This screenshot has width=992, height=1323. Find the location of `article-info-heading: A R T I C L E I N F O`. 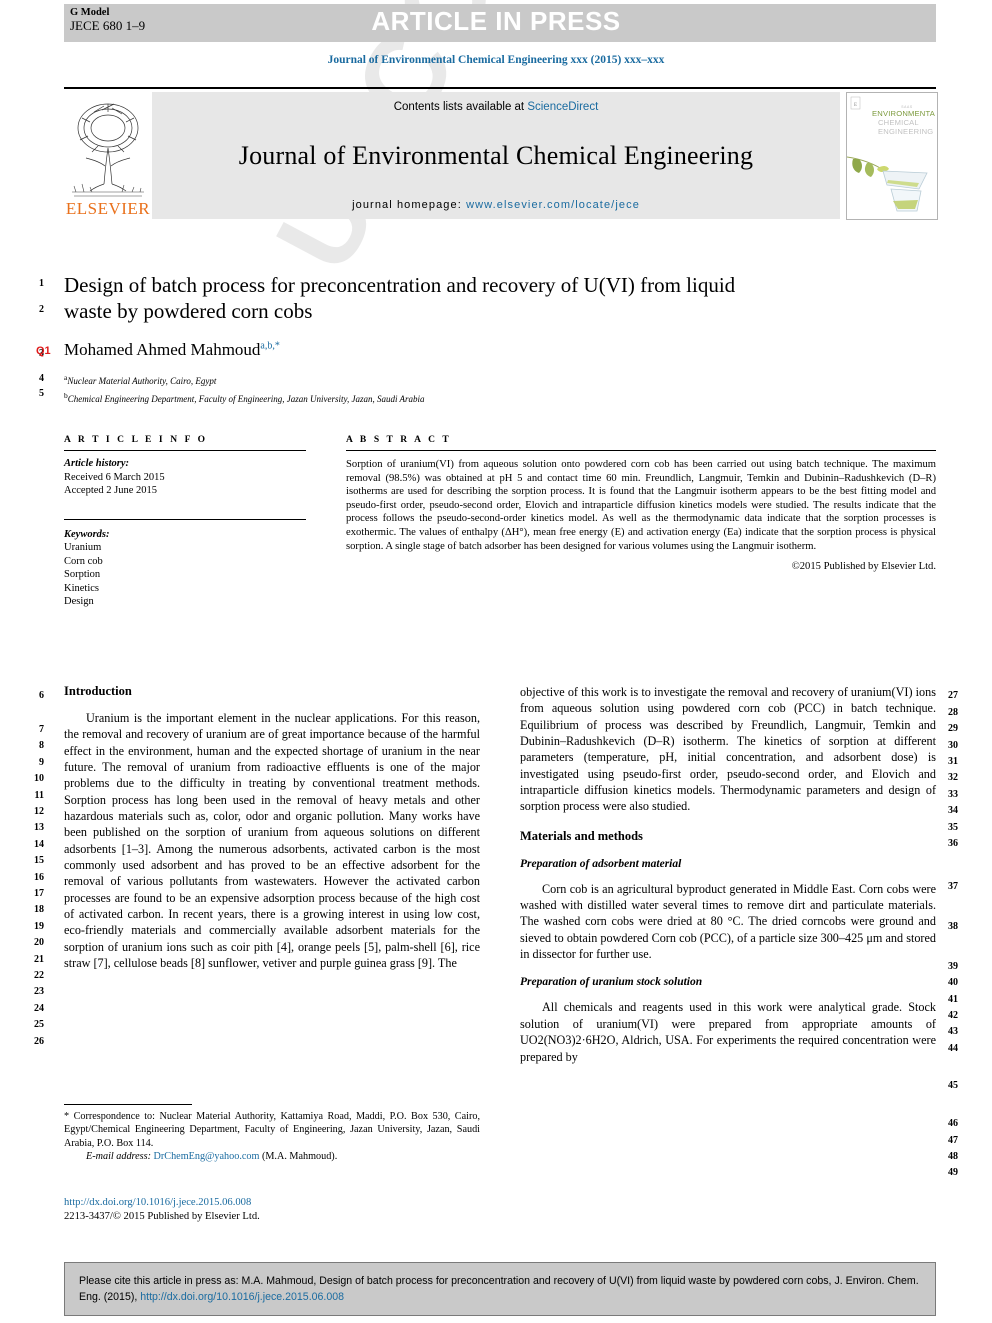

article-info-heading: A R T I C L E I N F O is located at coordinates (136, 440).